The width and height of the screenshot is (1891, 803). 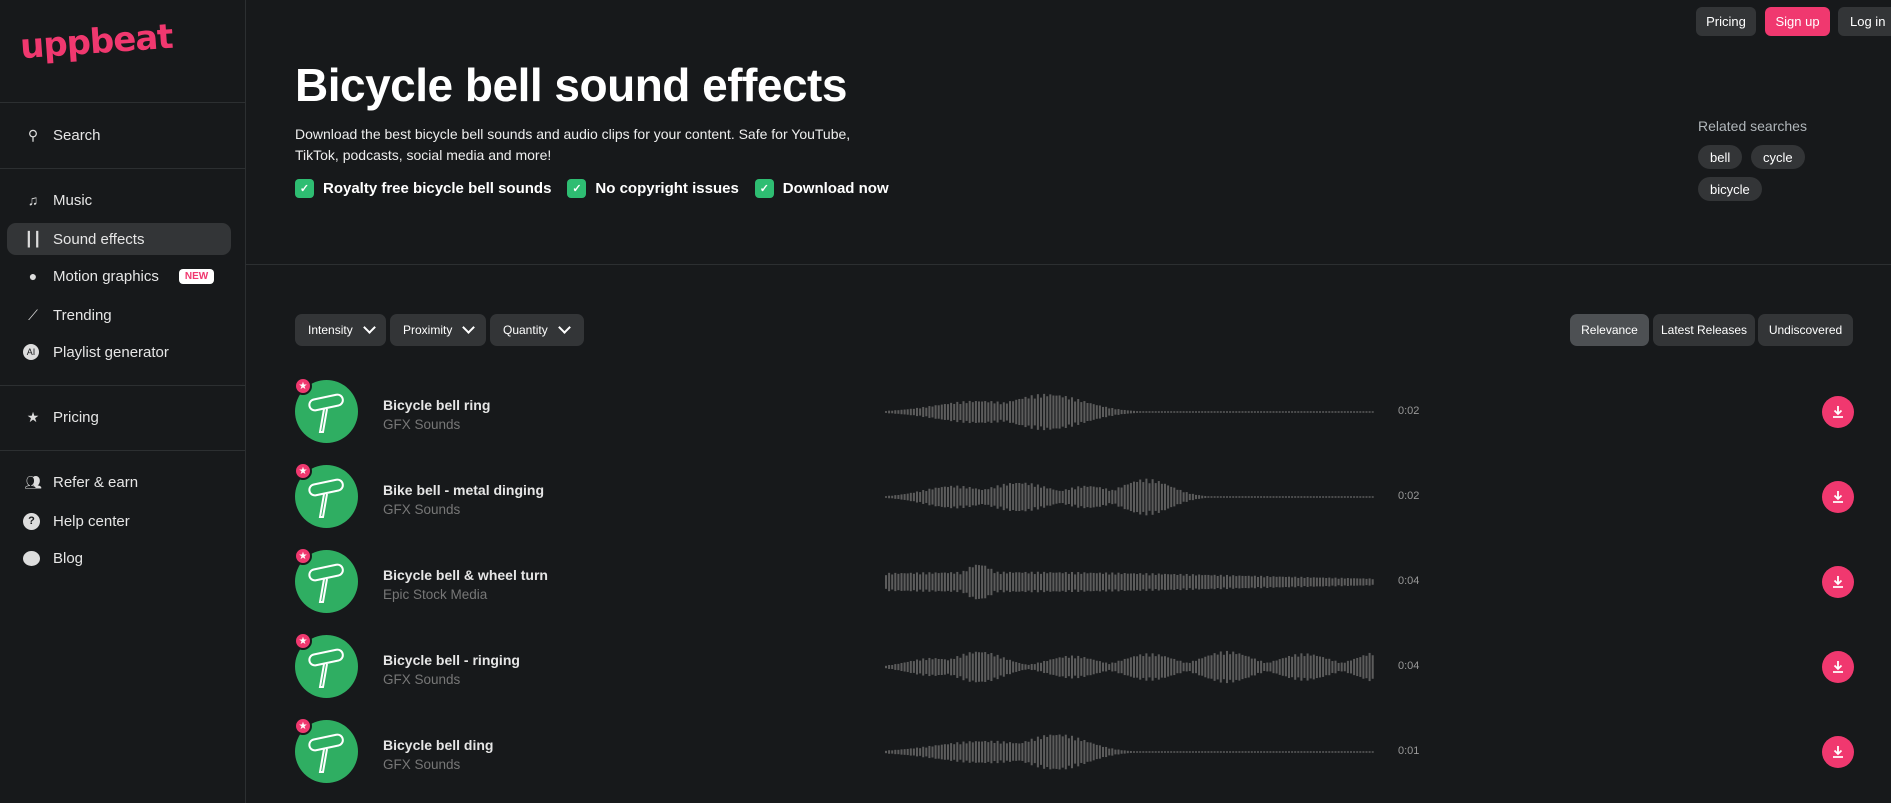 I want to click on sort-latest-releases: Latest Releases, so click(x=1704, y=330).